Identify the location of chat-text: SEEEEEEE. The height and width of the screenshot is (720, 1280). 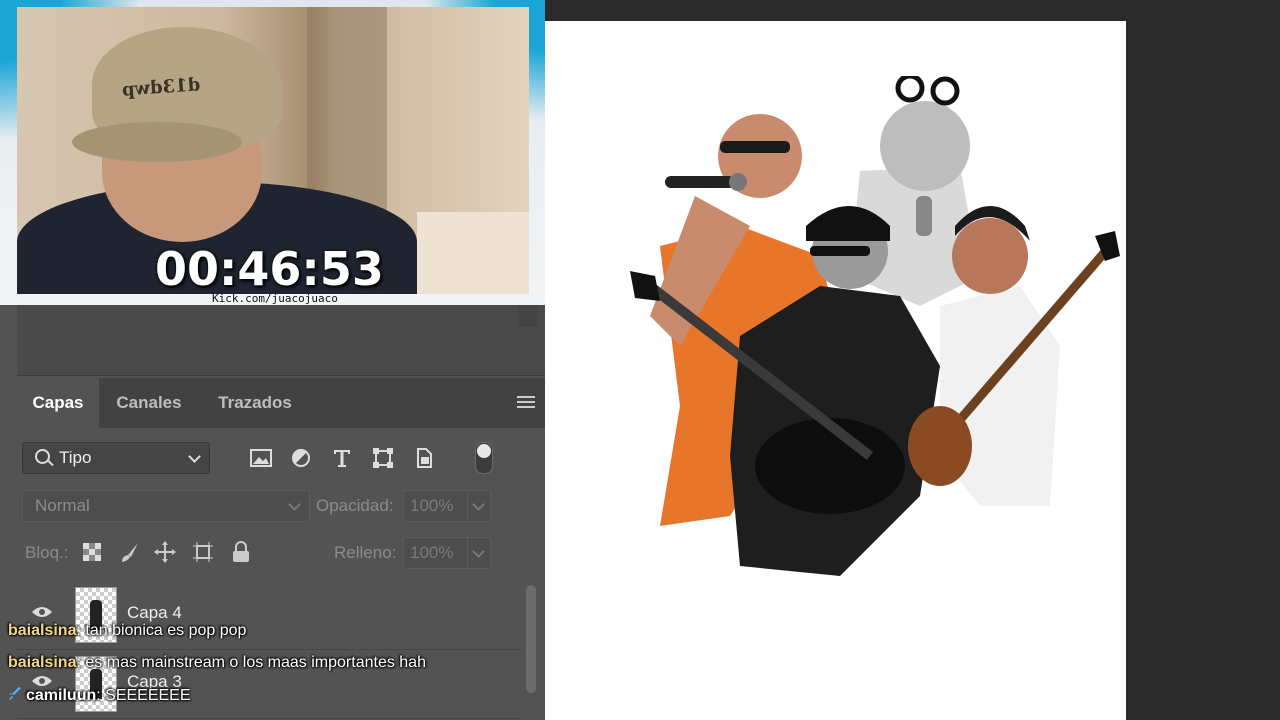
(148, 695).